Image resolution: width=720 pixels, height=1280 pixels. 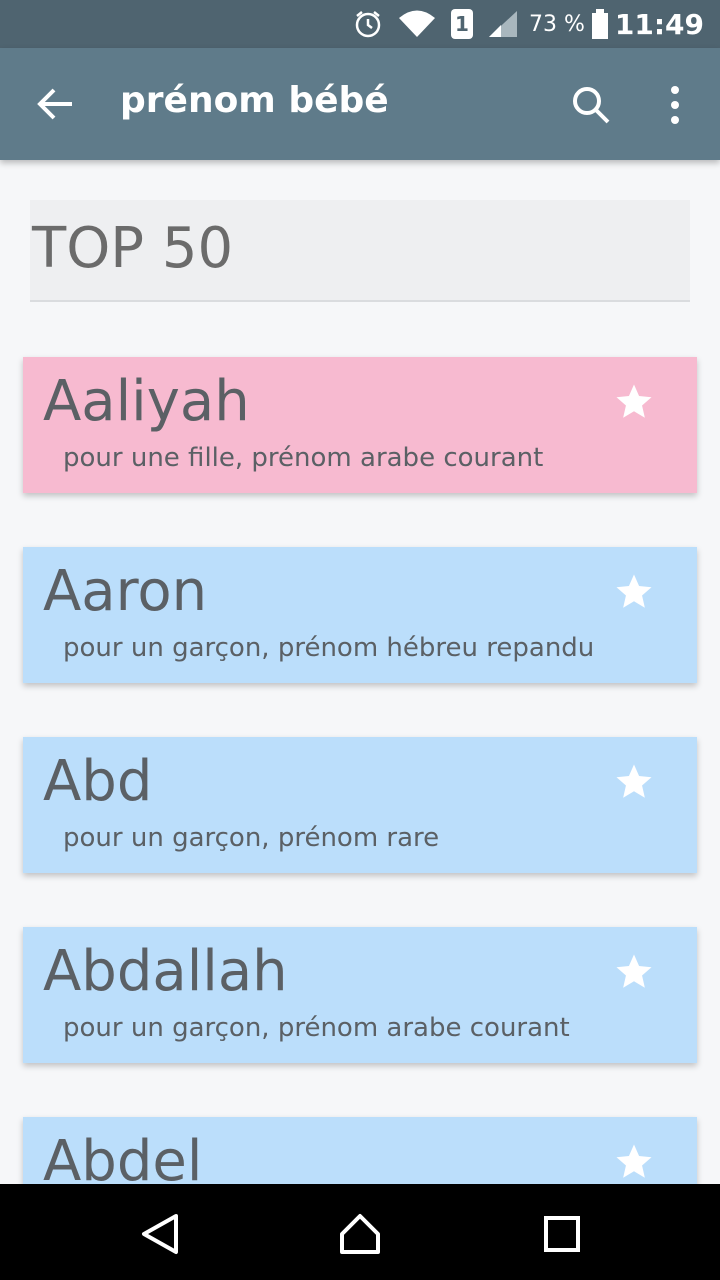 I want to click on name-label: Abdel, so click(x=123, y=1156).